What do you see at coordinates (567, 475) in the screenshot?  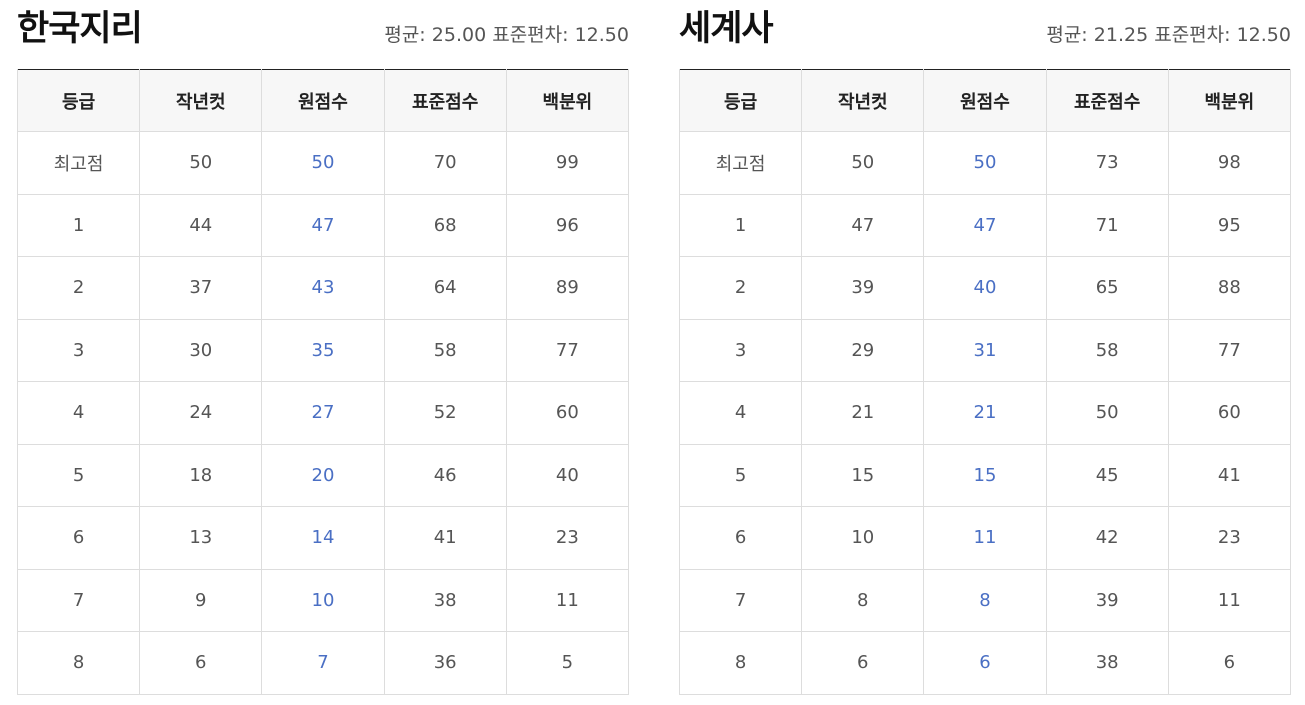 I see `percentile-cell: 40` at bounding box center [567, 475].